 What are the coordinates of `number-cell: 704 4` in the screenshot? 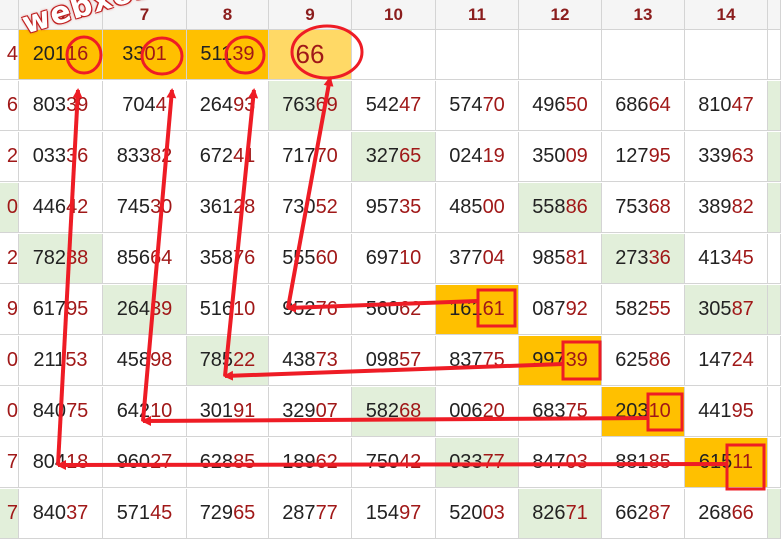 It's located at (145, 106).